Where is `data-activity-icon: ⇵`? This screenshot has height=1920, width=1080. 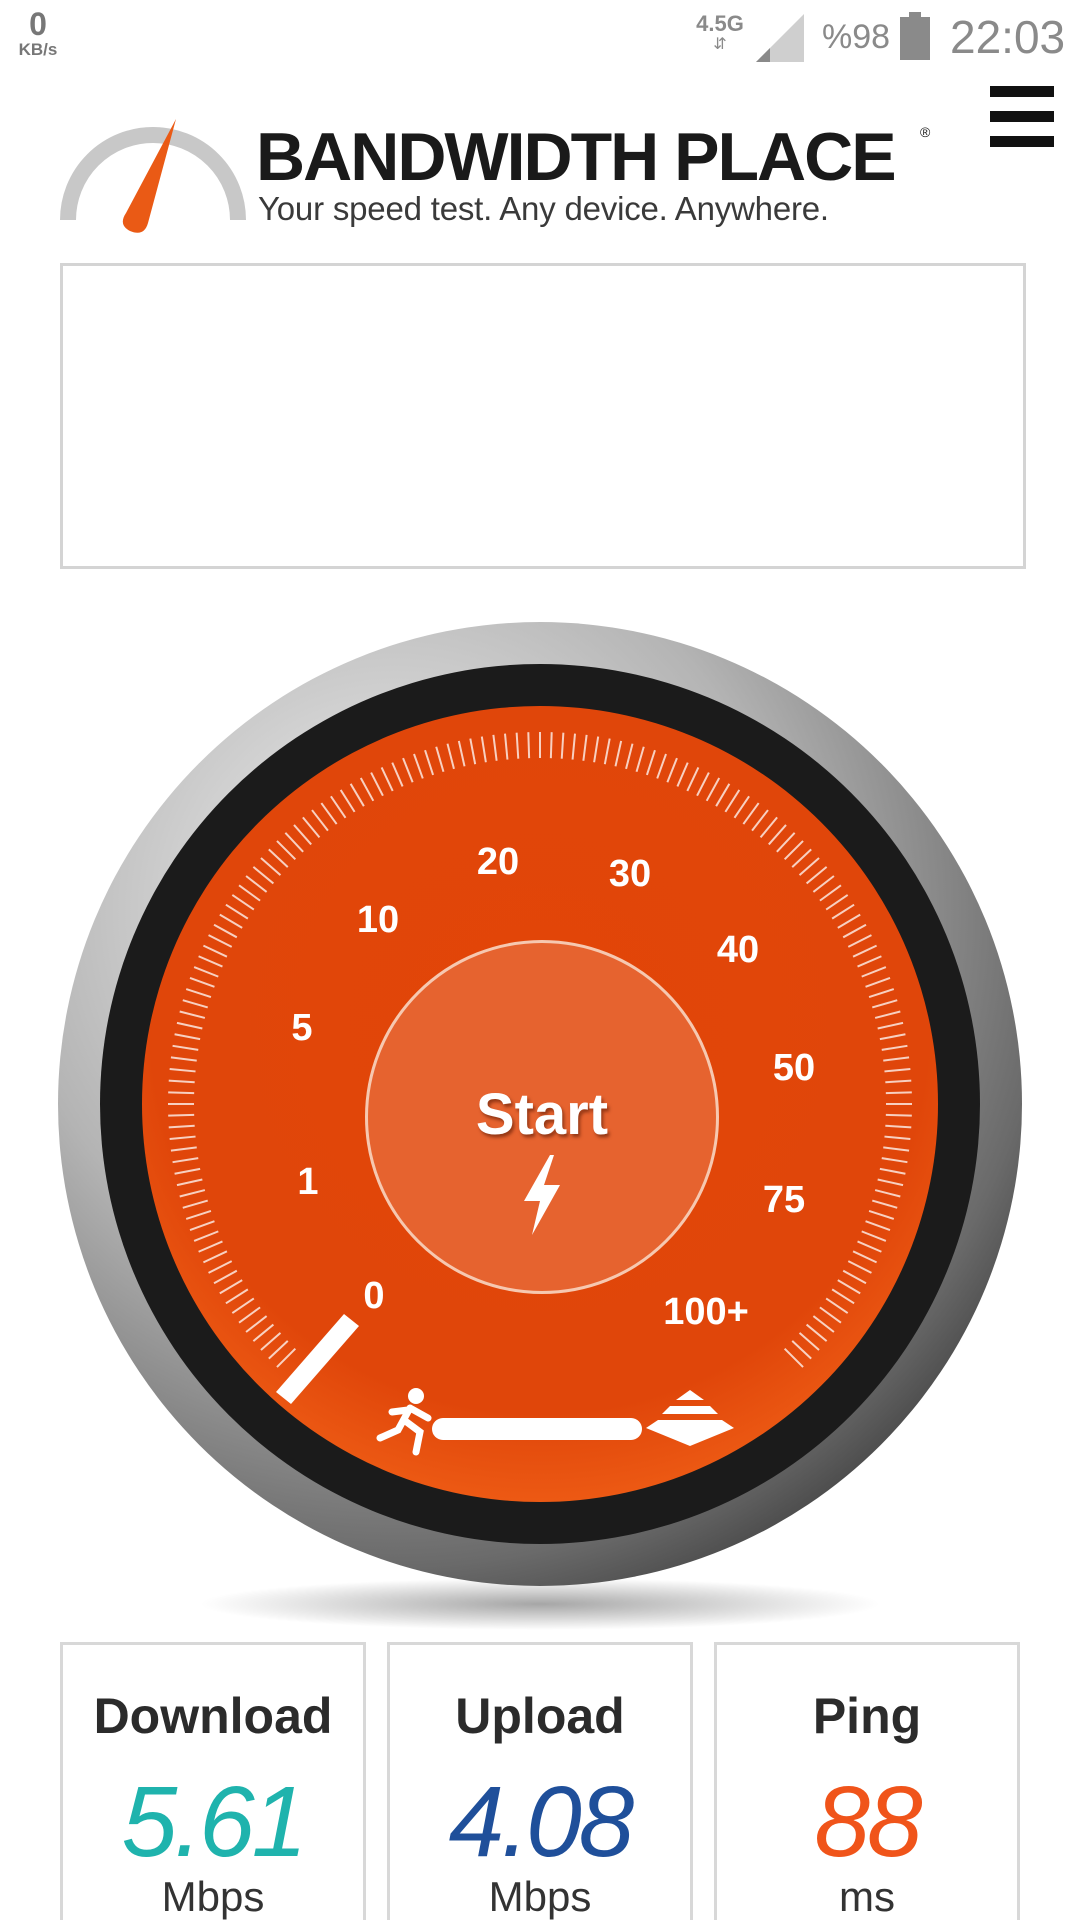 data-activity-icon: ⇵ is located at coordinates (720, 44).